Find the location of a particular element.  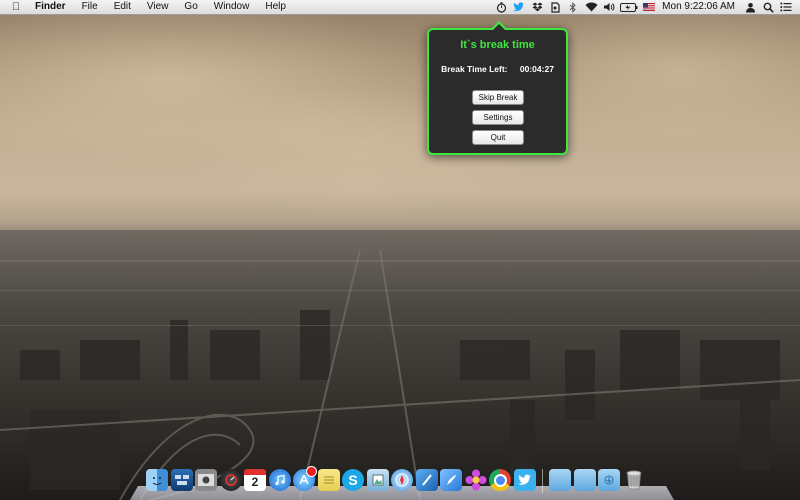

menubar-clock: Mon 9:22:06 AM is located at coordinates (699, 7).